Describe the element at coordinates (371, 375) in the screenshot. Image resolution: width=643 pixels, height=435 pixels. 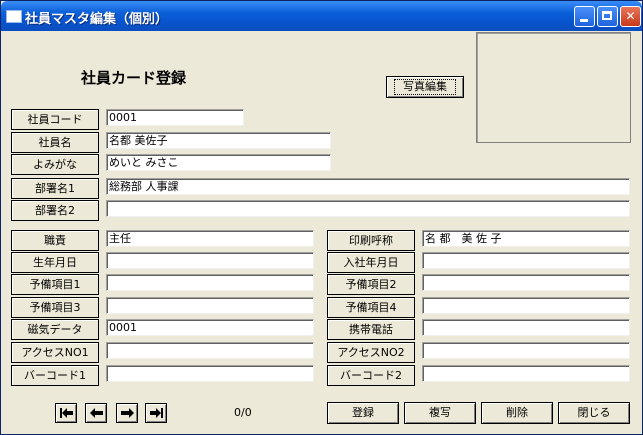
I see `label-barcode2: バーコード2` at that location.